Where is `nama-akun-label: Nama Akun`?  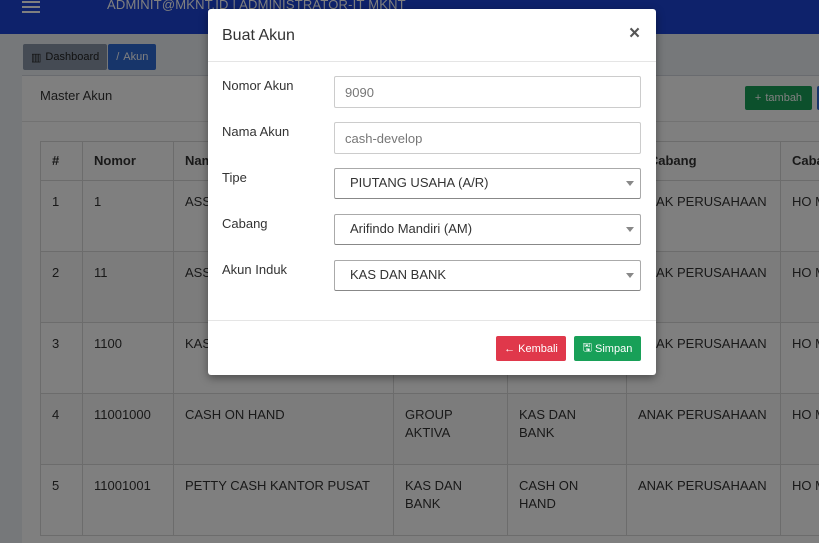 nama-akun-label: Nama Akun is located at coordinates (256, 131).